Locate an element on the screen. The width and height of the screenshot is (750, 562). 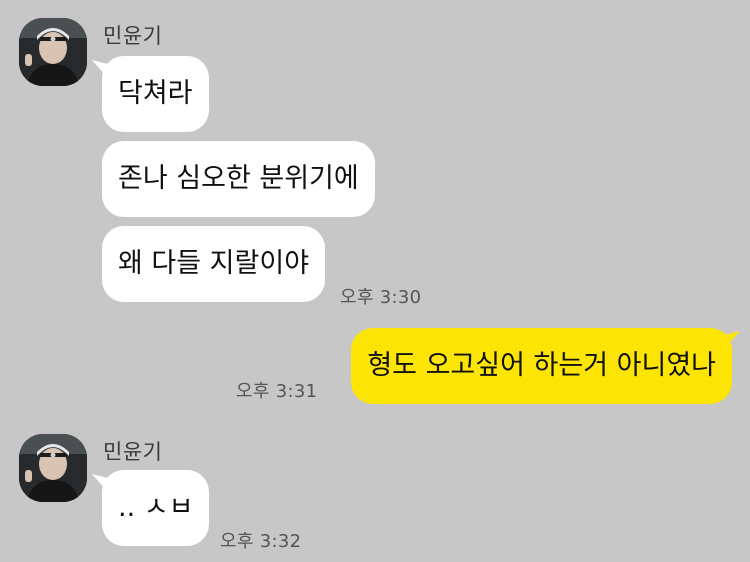
message-bubble: 왜 다들 지랄이야 is located at coordinates (214, 264).